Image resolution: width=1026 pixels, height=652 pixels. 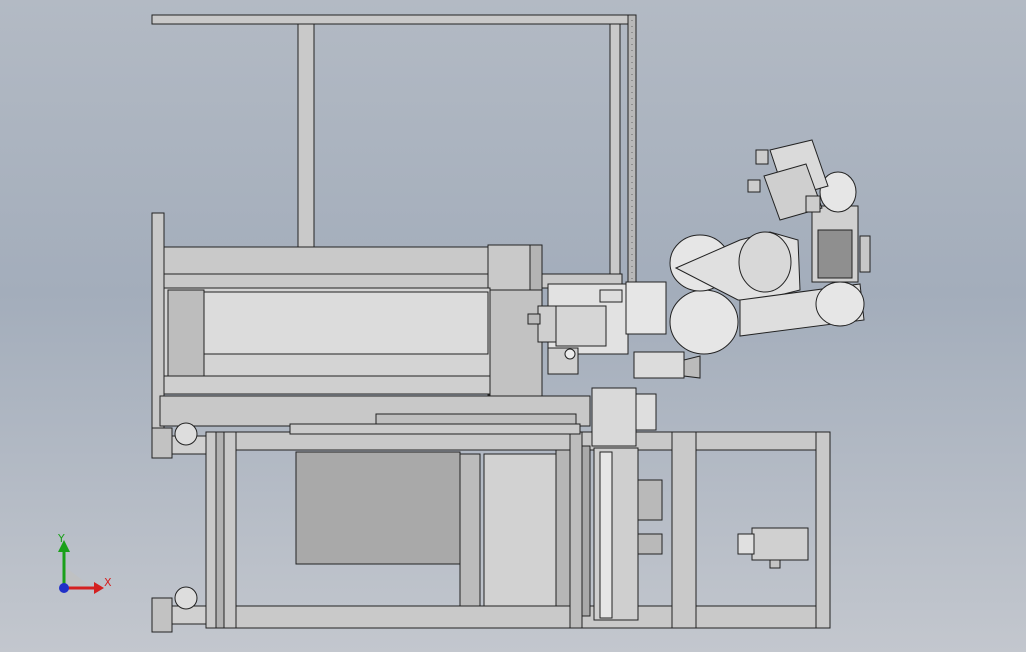 I want to click on hopper-assembly, so click(x=375, y=357).